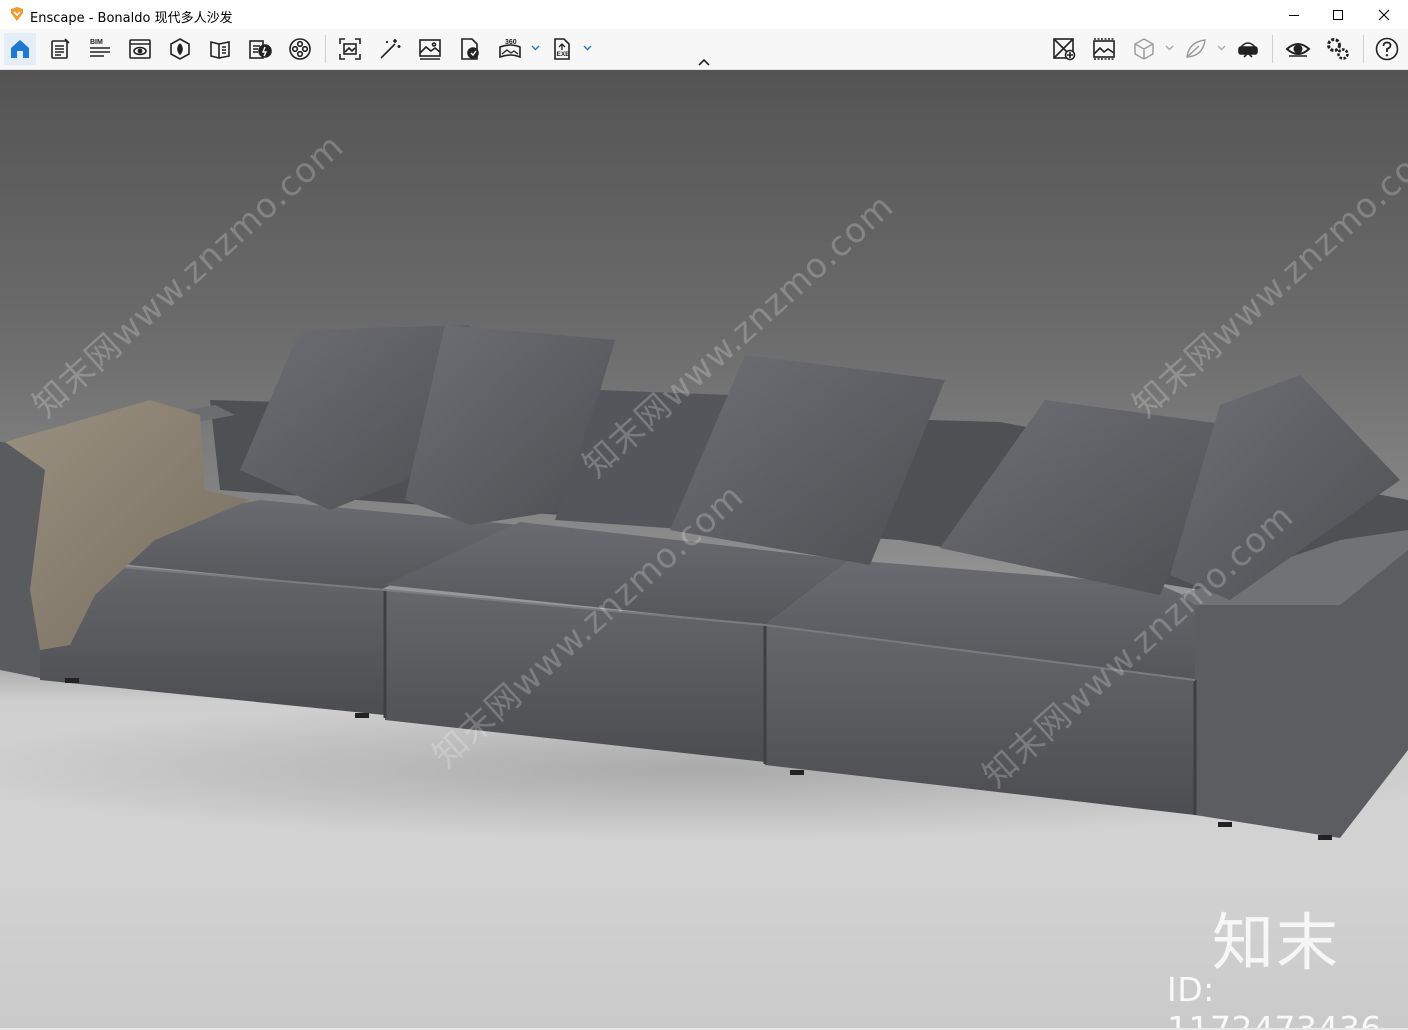 This screenshot has width=1408, height=1030. I want to click on collapse-toolbar-button, so click(704, 62).